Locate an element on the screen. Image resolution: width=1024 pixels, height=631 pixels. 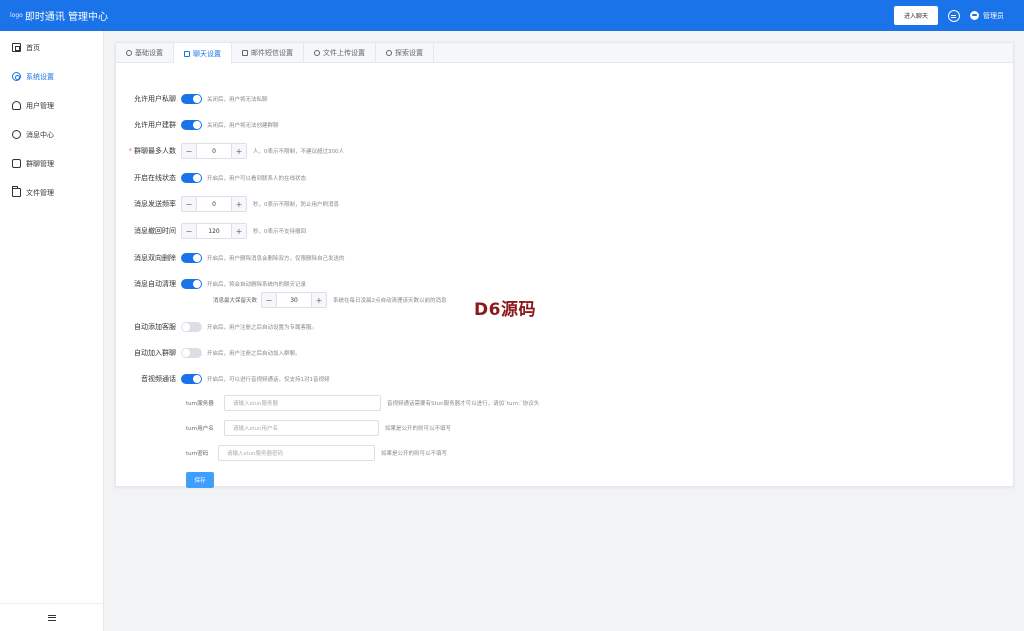
field-hint: 开启后，可以进行音视频通话，仅支持1对1音视频 is located at coordinates (268, 380).